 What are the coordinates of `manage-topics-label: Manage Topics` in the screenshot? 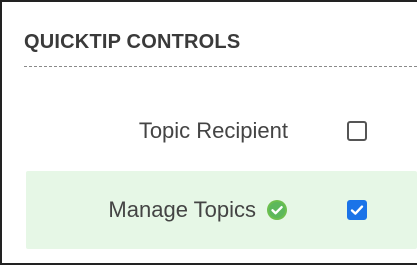 It's located at (182, 209).